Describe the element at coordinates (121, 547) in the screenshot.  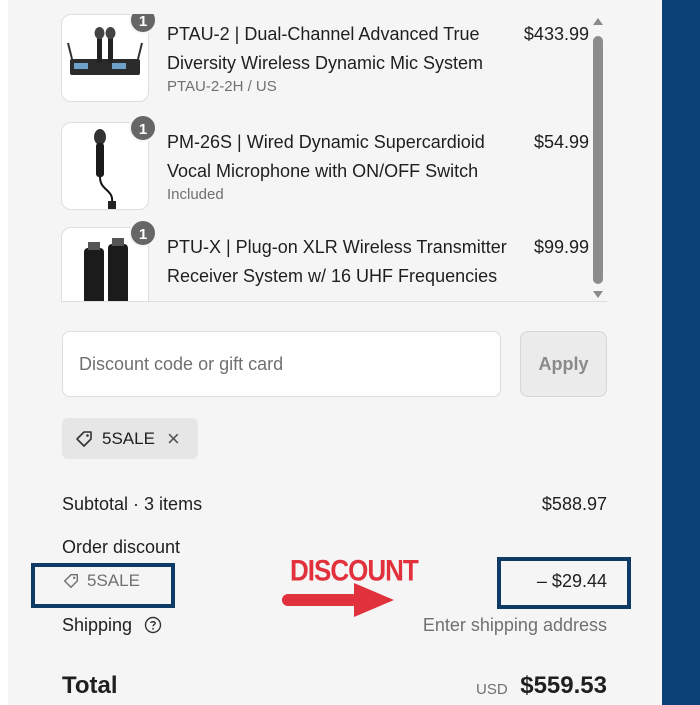
I see `order-discount-label: Order discount` at that location.